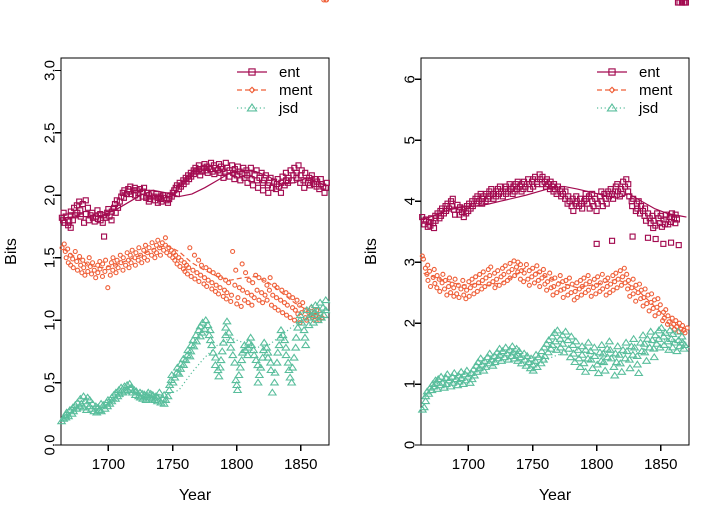 This screenshot has width=719, height=525. What do you see at coordinates (553, 368) in the screenshot?
I see `series-jsd` at bounding box center [553, 368].